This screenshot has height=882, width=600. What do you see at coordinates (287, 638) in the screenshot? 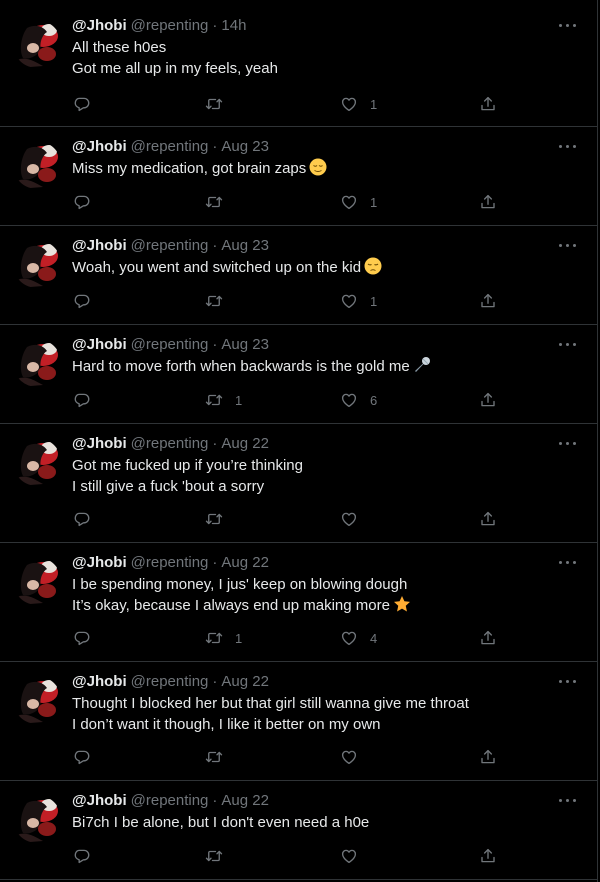
I see `tweet-actions: 14` at bounding box center [287, 638].